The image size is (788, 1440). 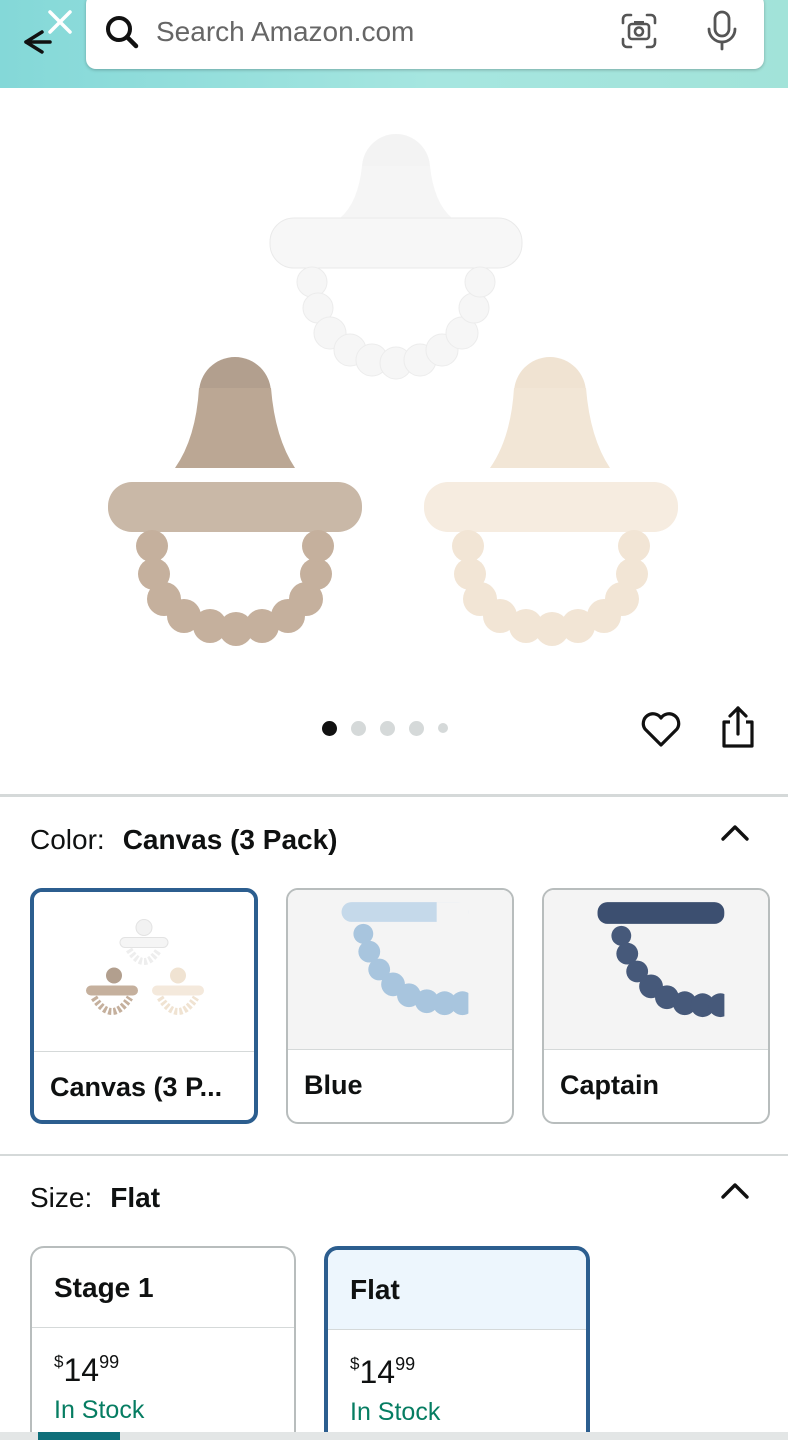 I want to click on back-button, so click(x=44, y=34).